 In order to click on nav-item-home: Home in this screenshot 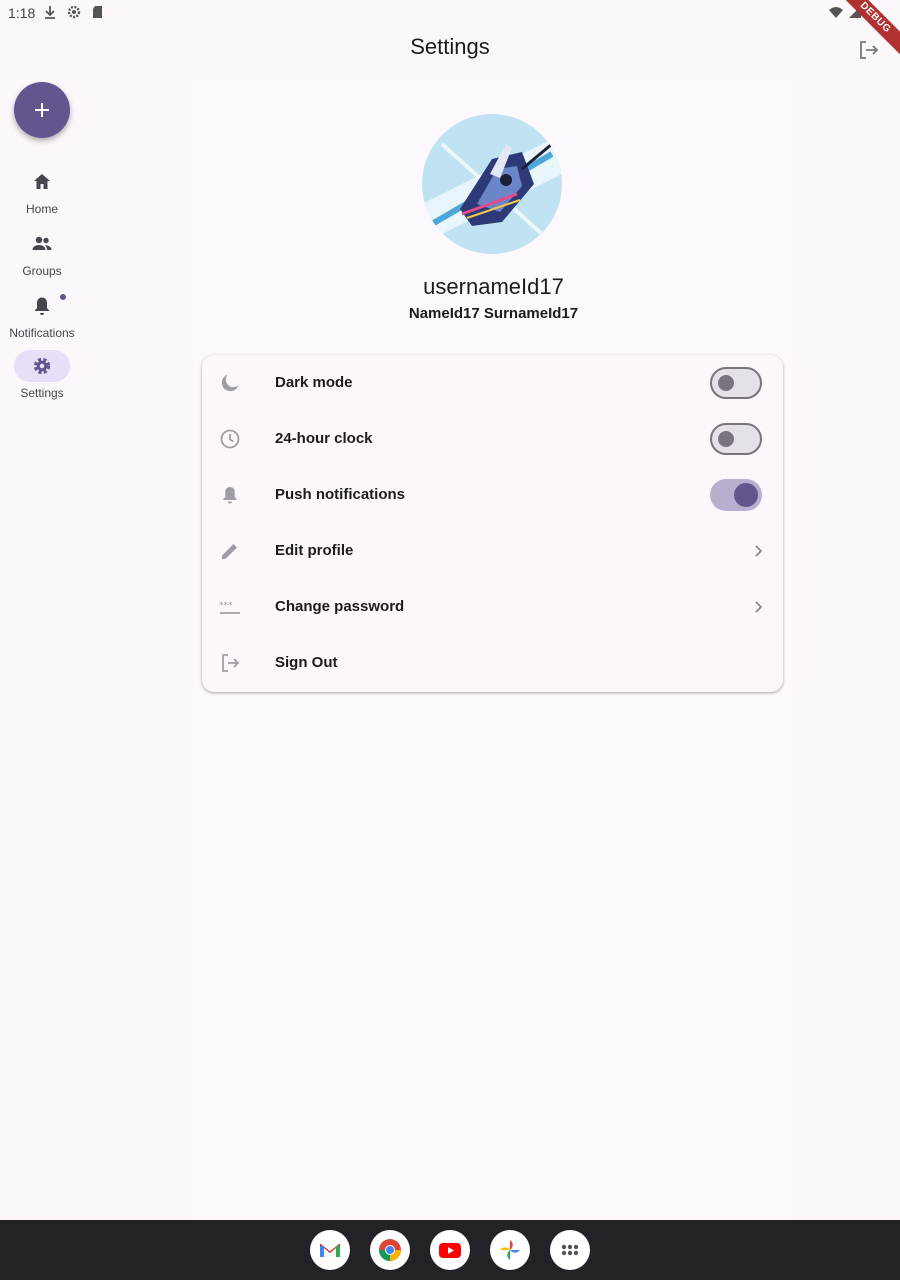, I will do `click(42, 194)`.